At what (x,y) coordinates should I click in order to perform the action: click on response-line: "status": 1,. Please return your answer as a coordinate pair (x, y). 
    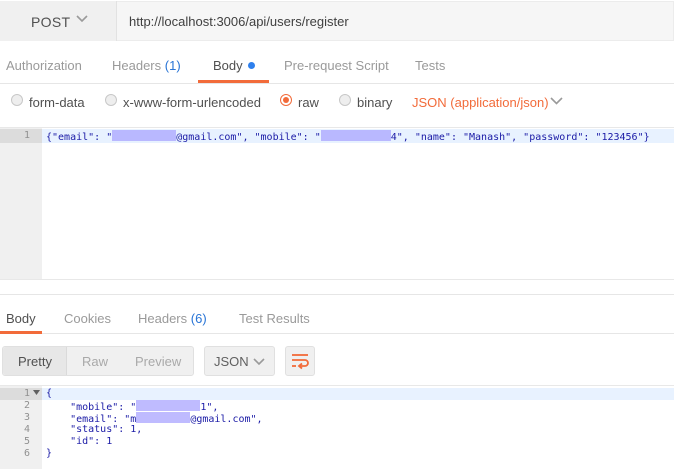
    Looking at the image, I should click on (94, 429).